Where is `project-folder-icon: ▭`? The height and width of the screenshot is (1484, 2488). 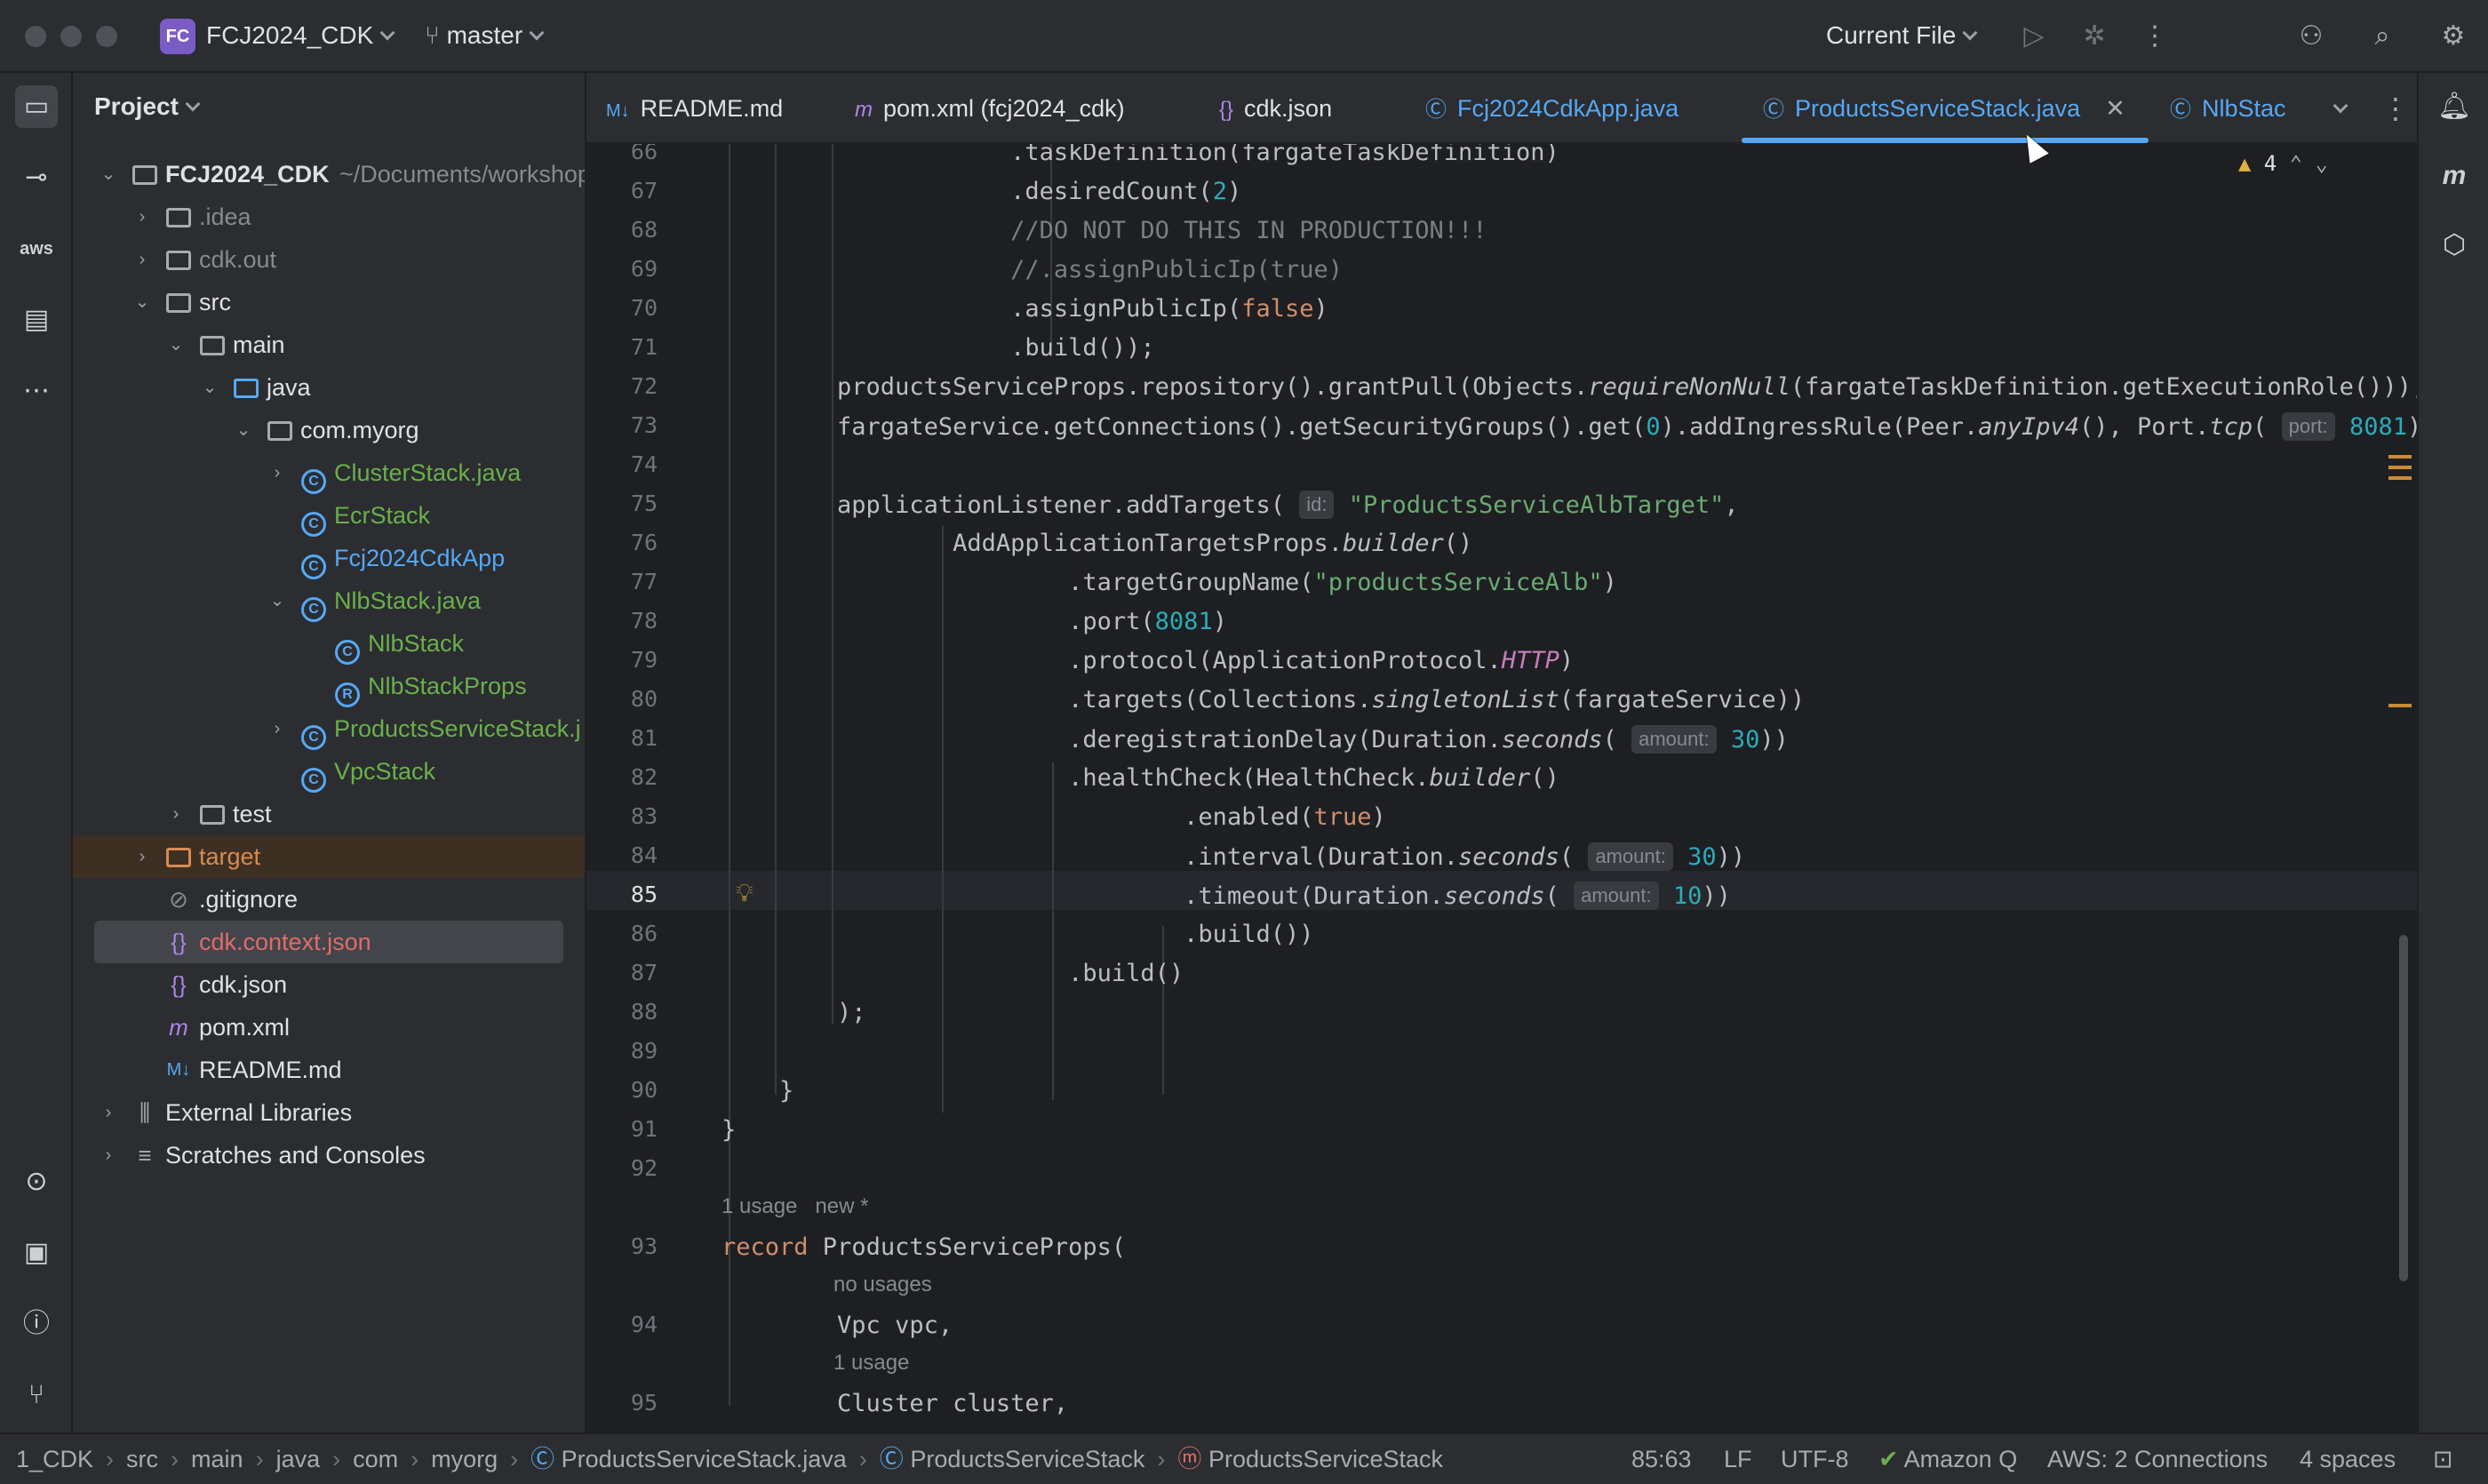 project-folder-icon: ▭ is located at coordinates (36, 107).